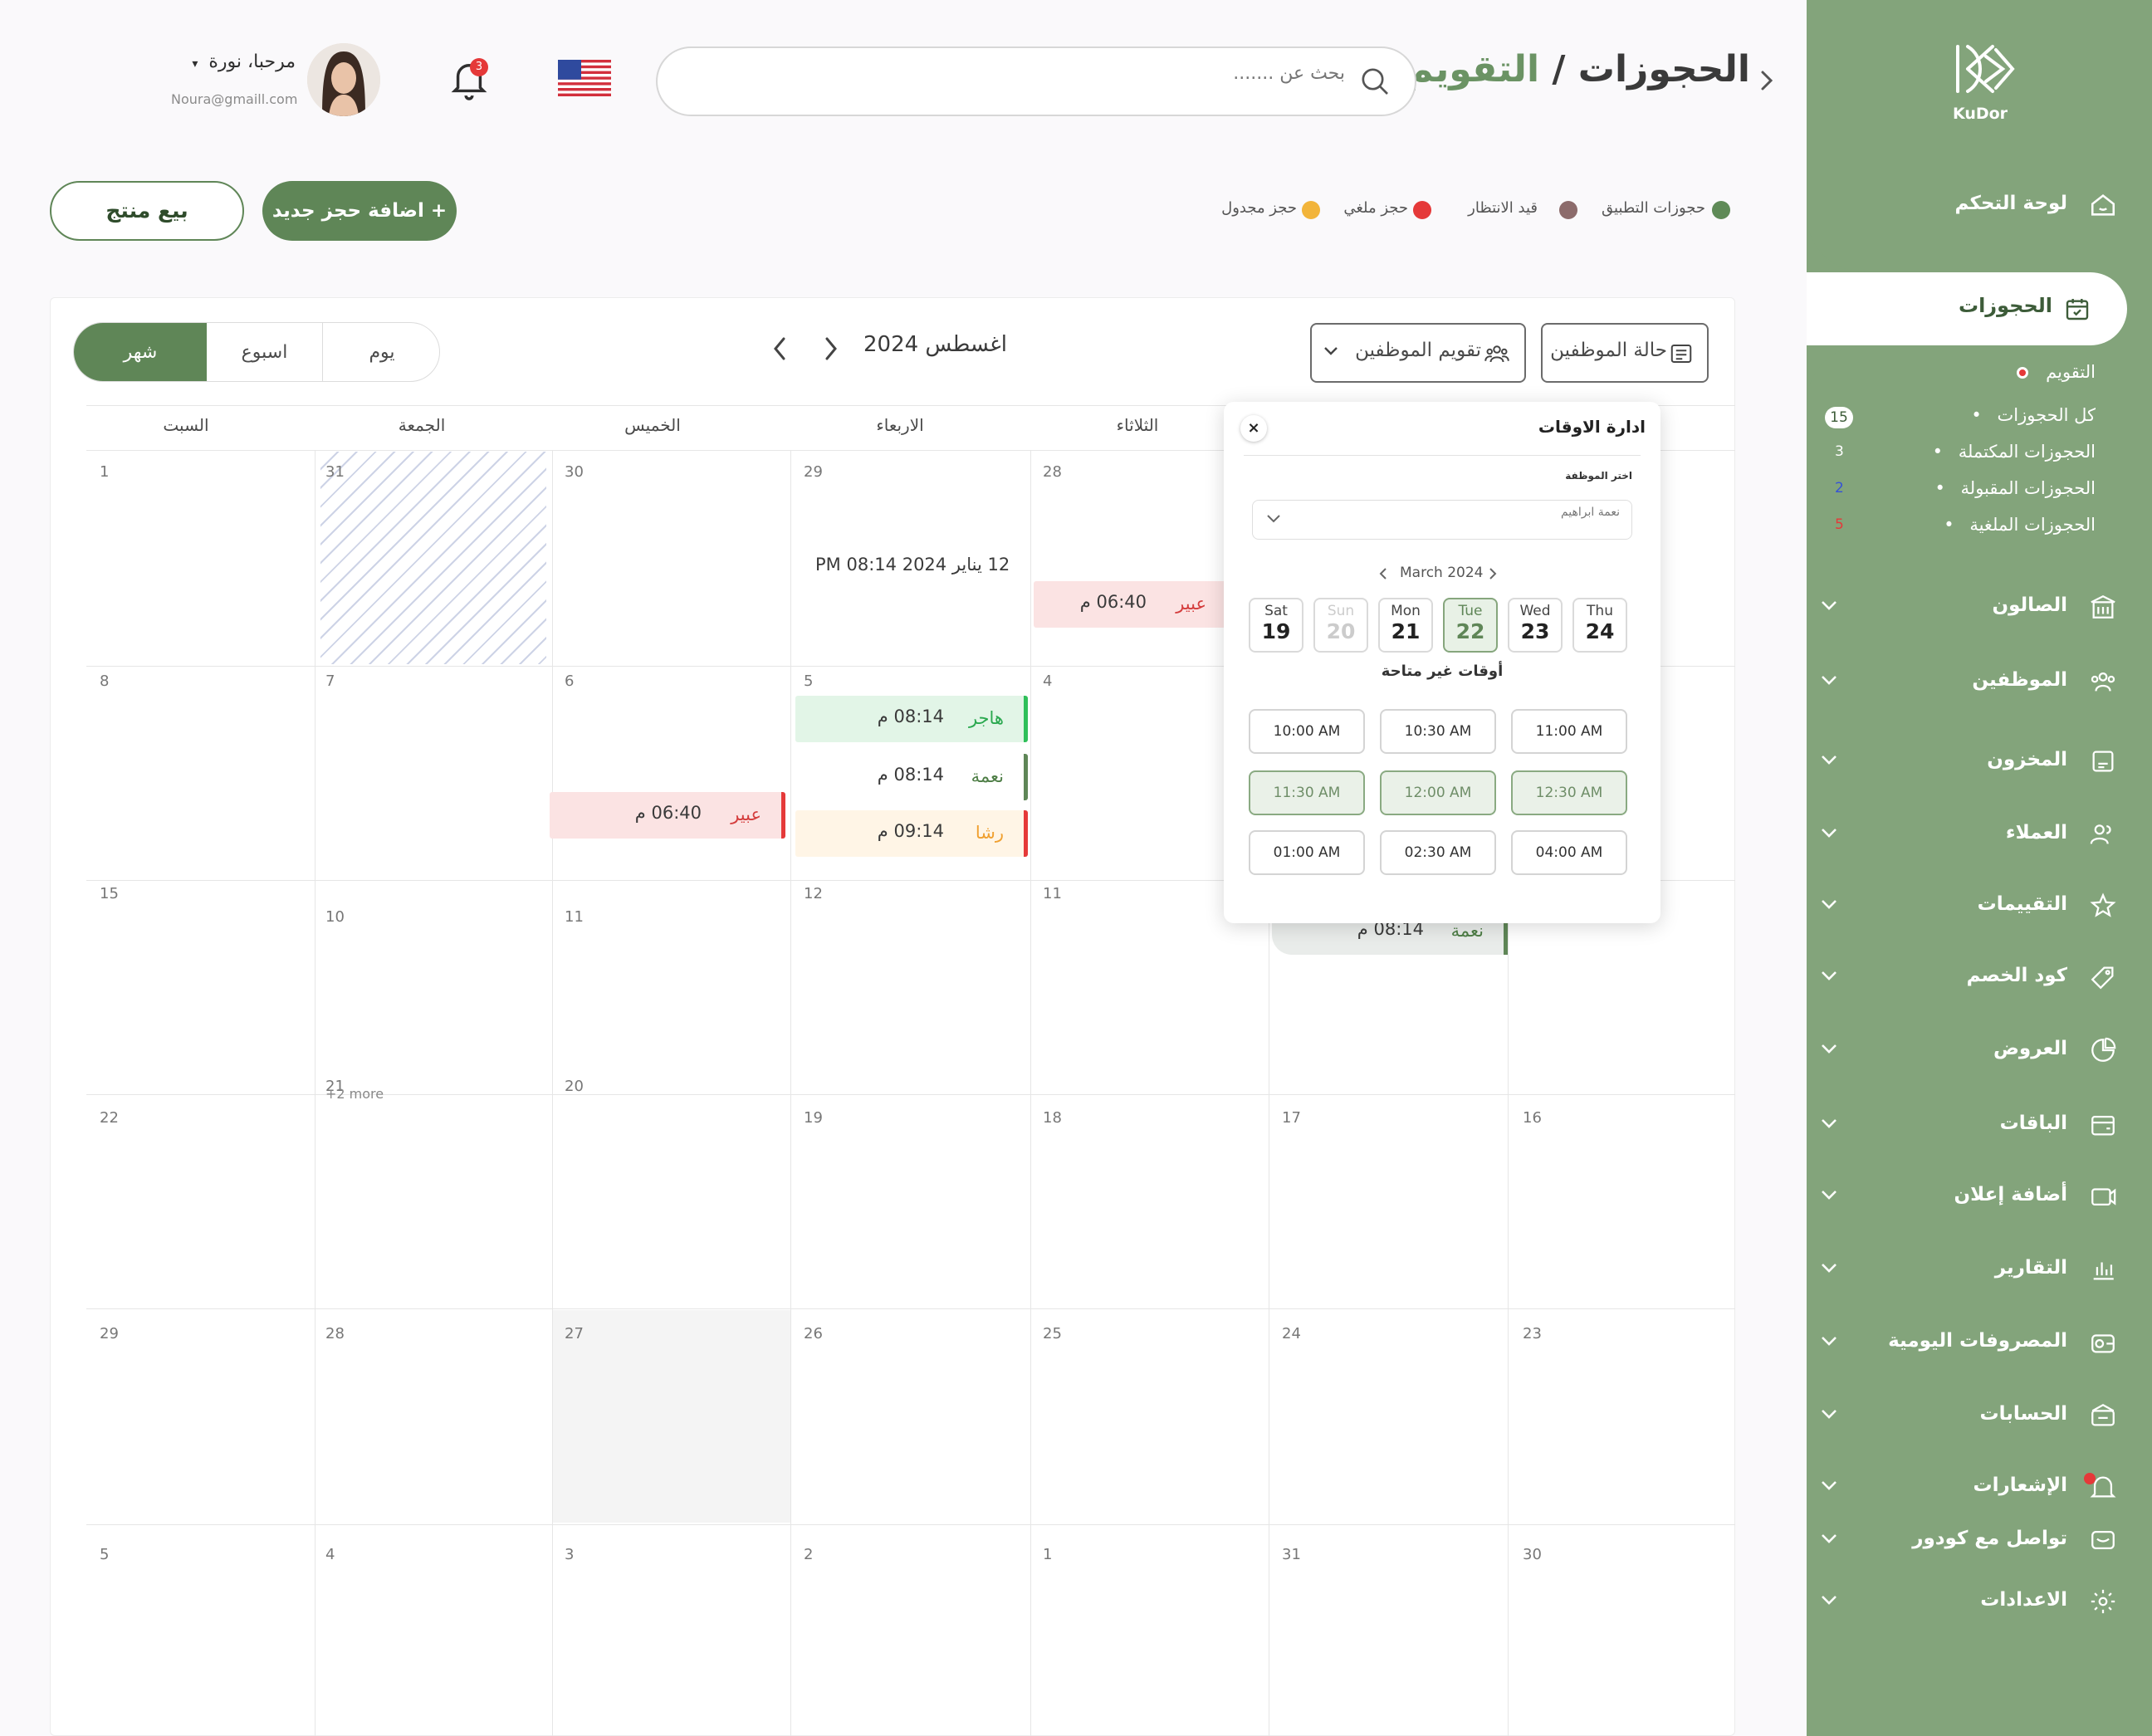 This screenshot has width=2152, height=1736. What do you see at coordinates (359, 211) in the screenshot?
I see `add-booking-button: + اضافة حجز جديد` at bounding box center [359, 211].